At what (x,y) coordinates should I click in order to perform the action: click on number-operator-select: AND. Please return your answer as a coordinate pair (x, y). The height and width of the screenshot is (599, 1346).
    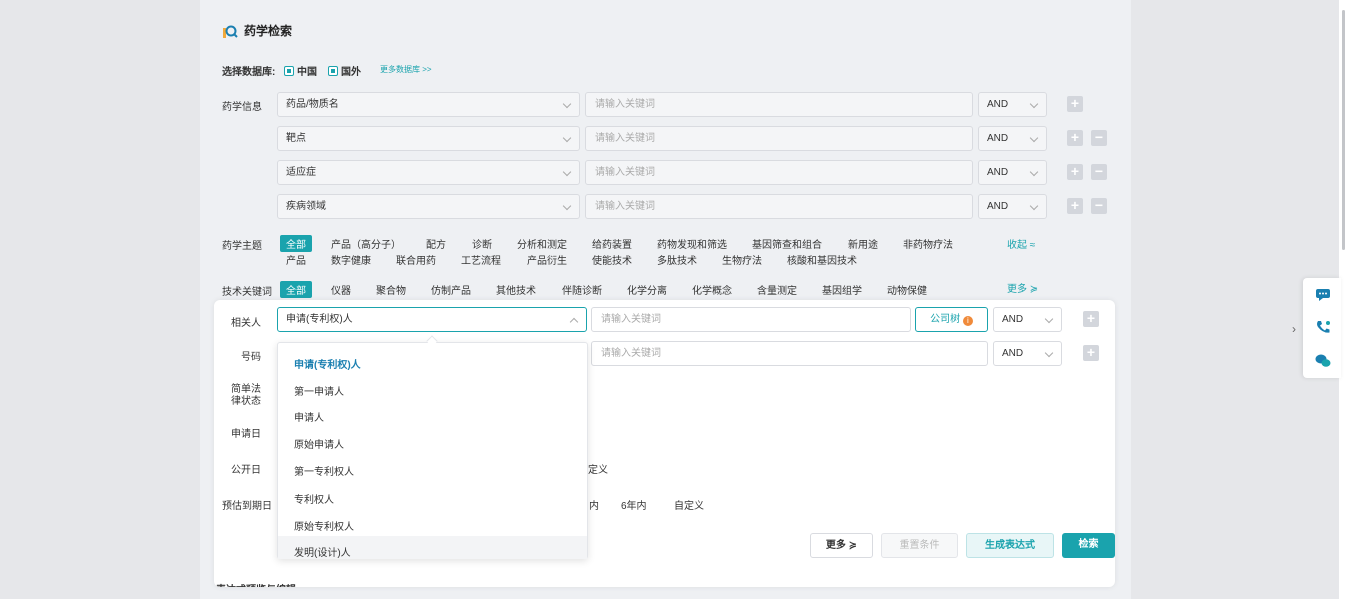
    Looking at the image, I should click on (1027, 353).